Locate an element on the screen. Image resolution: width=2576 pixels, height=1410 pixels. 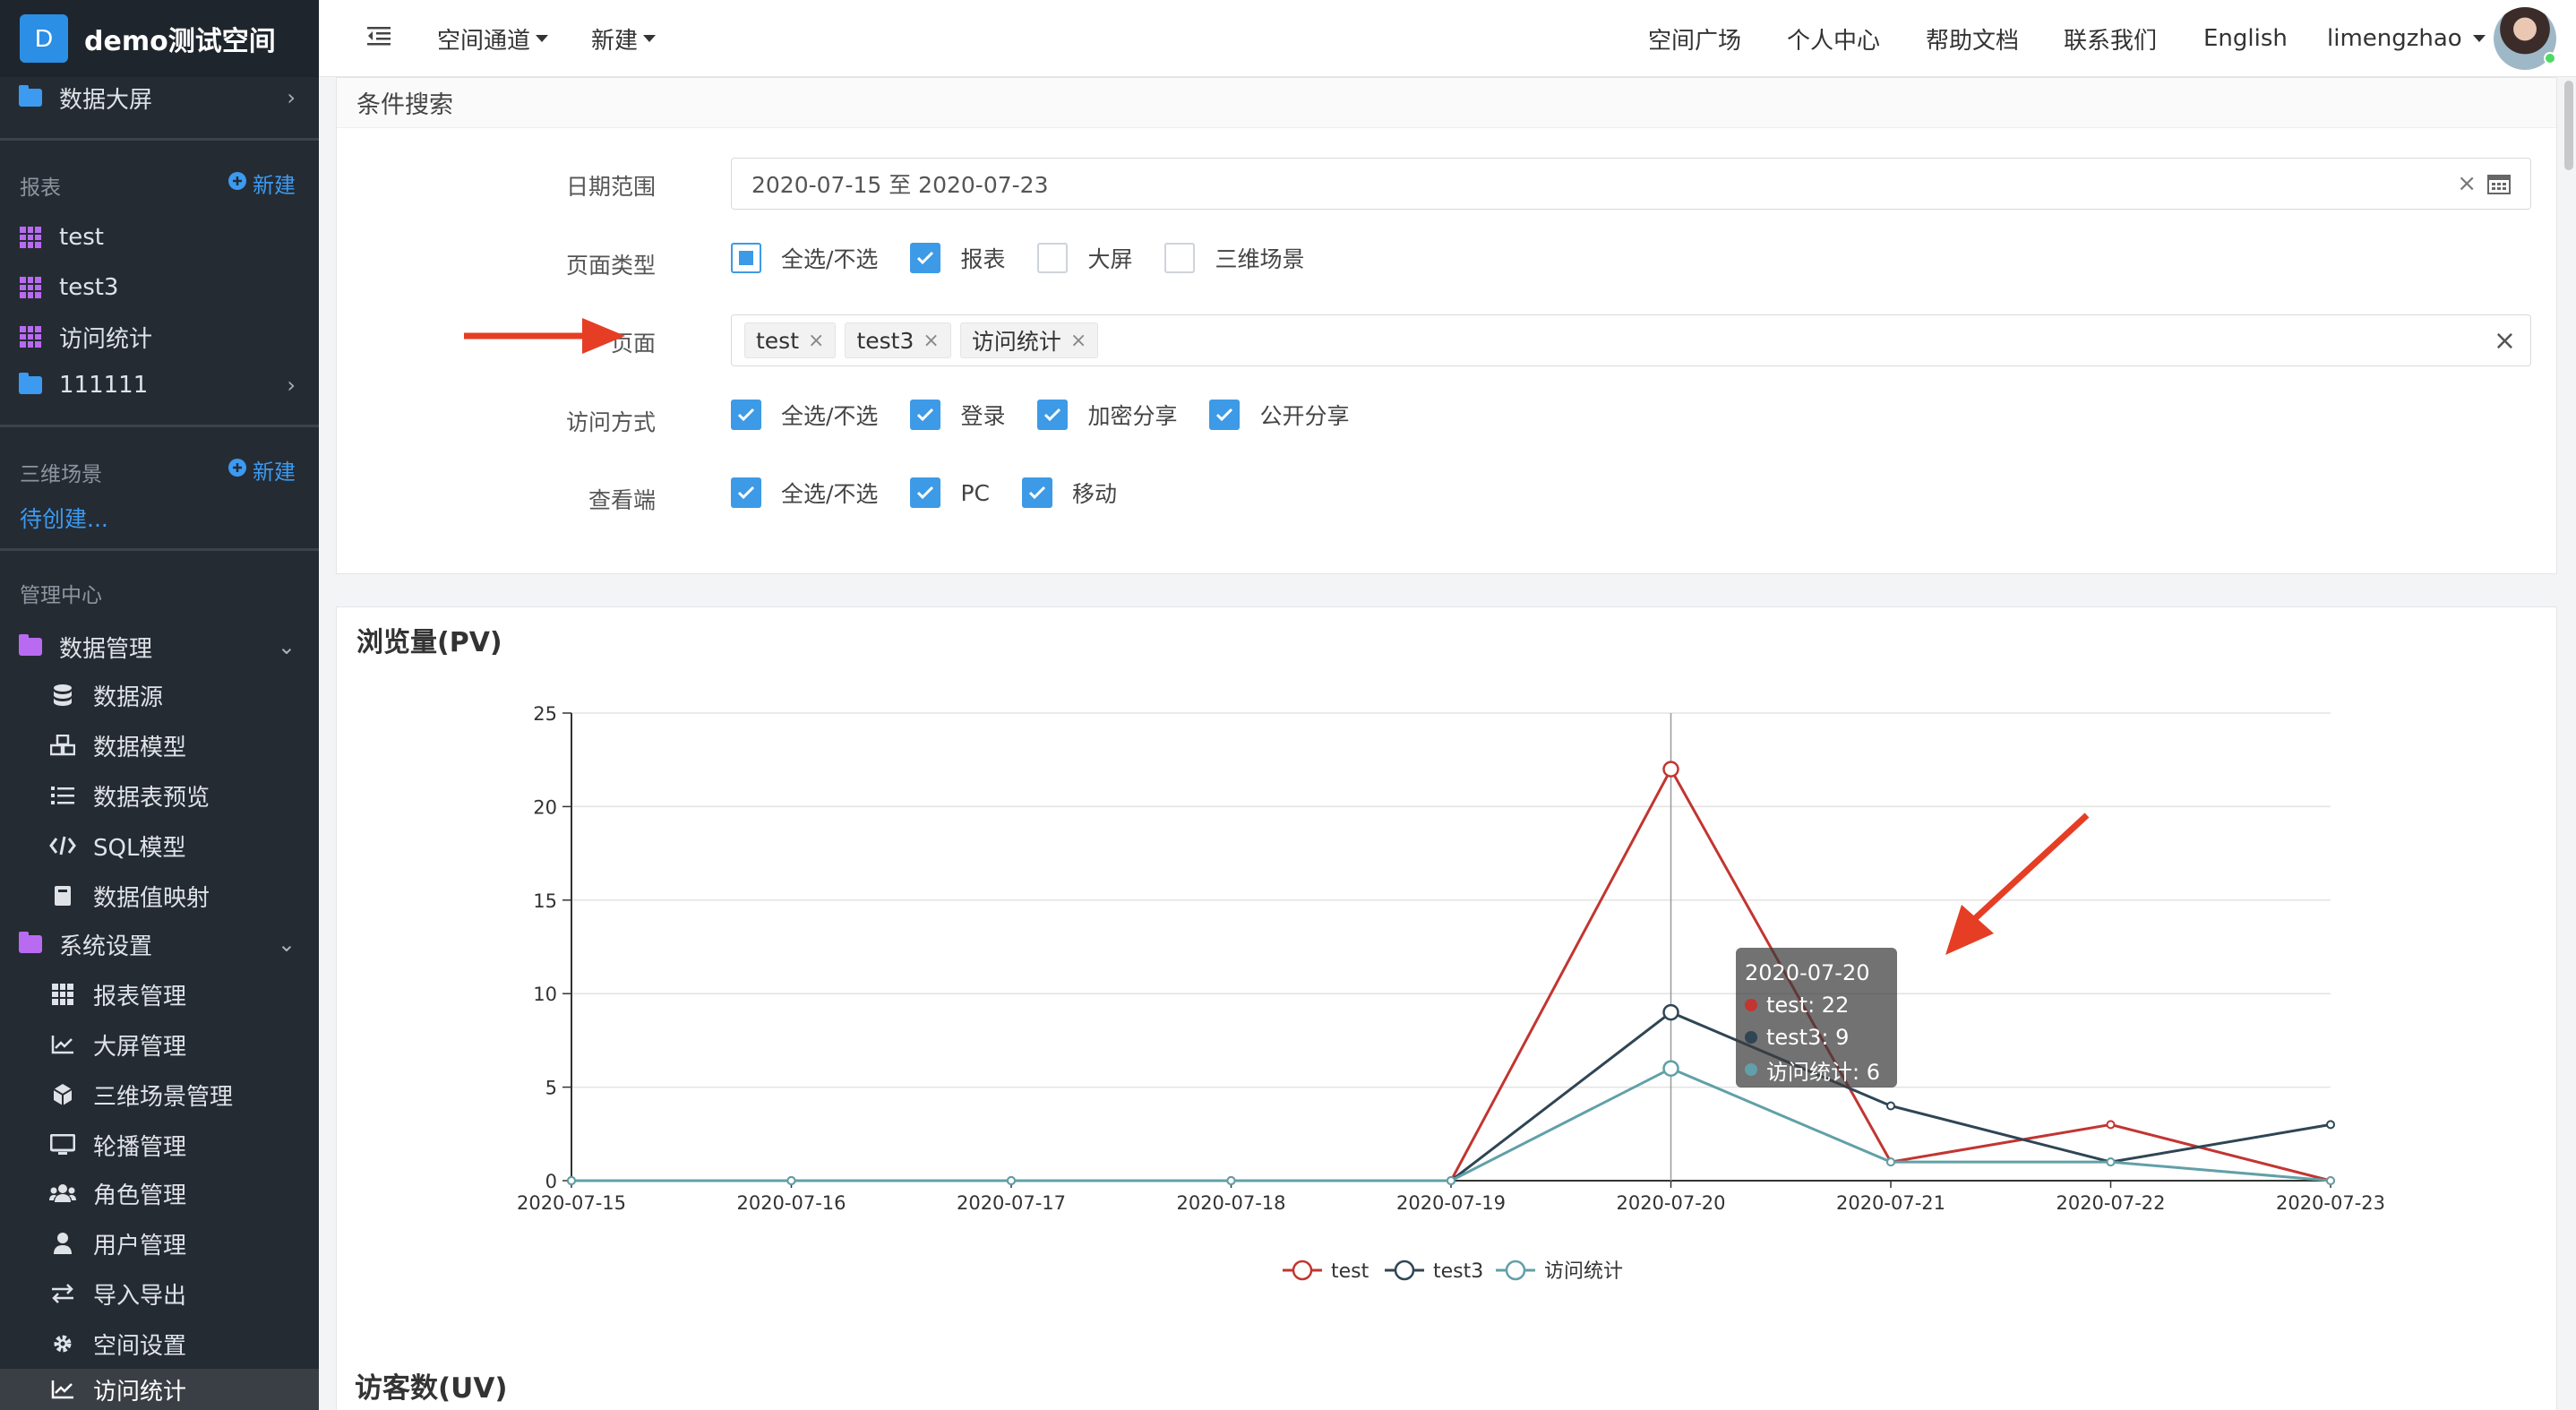
tooltip-line-test: test: 22 is located at coordinates (1816, 1005).